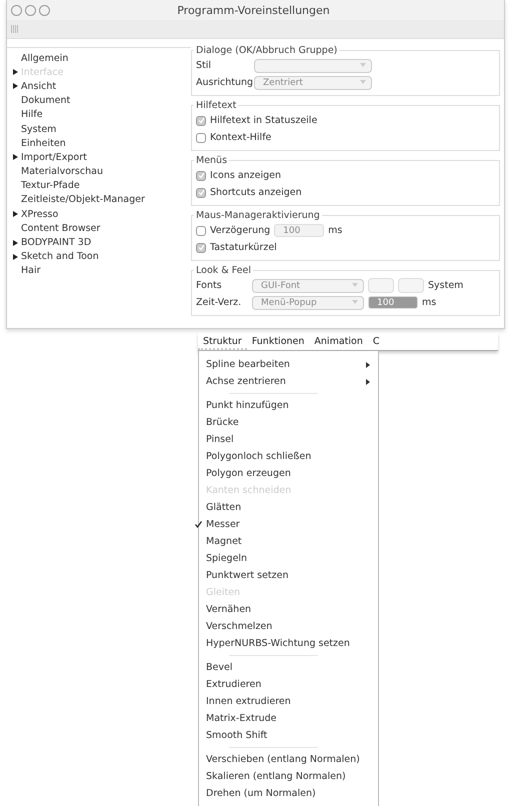  Describe the element at coordinates (288, 701) in the screenshot. I see `menu-item: Innen extrudieren` at that location.